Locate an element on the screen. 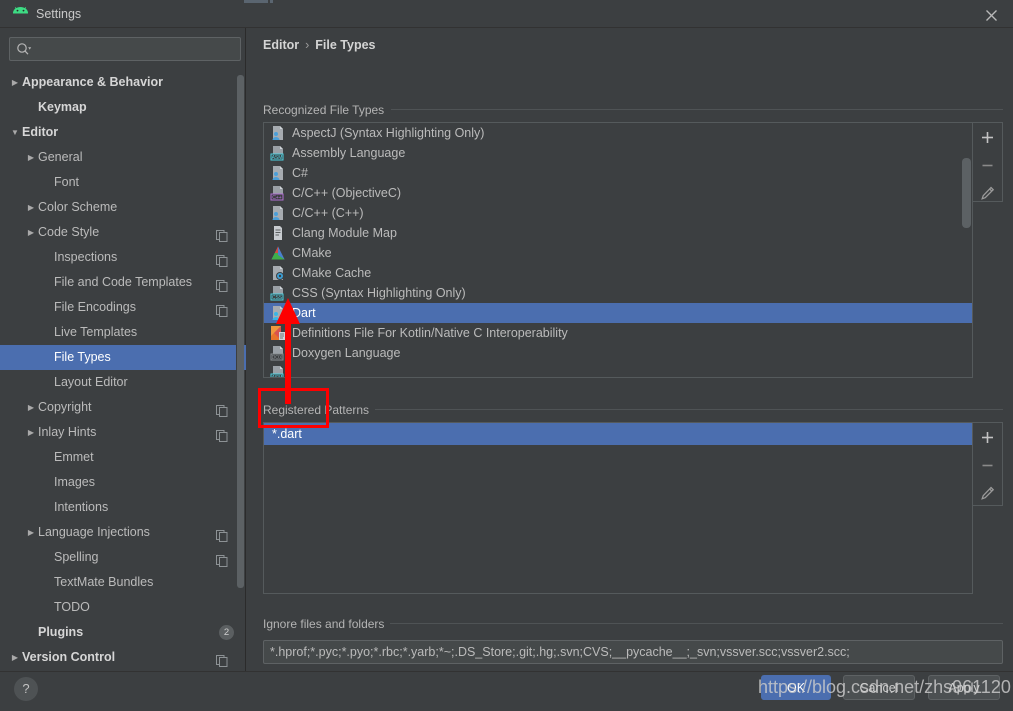 The height and width of the screenshot is (711, 1013). ignore-files-divider is located at coordinates (693, 623).